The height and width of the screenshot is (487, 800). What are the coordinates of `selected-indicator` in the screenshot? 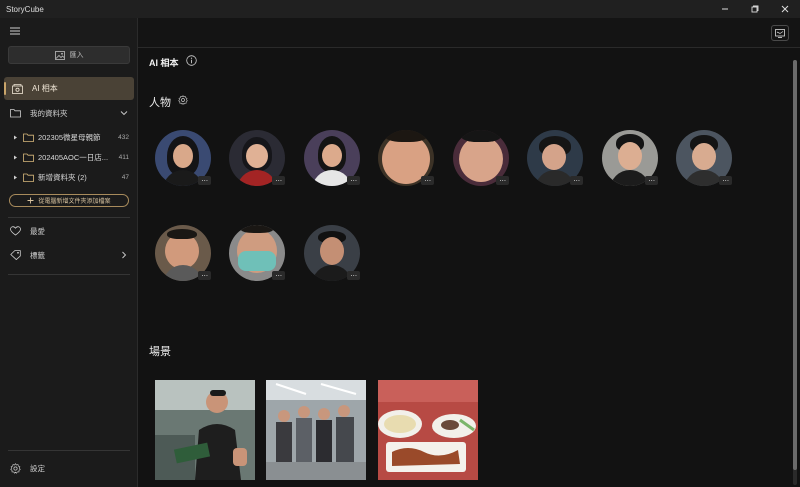 It's located at (5, 88).